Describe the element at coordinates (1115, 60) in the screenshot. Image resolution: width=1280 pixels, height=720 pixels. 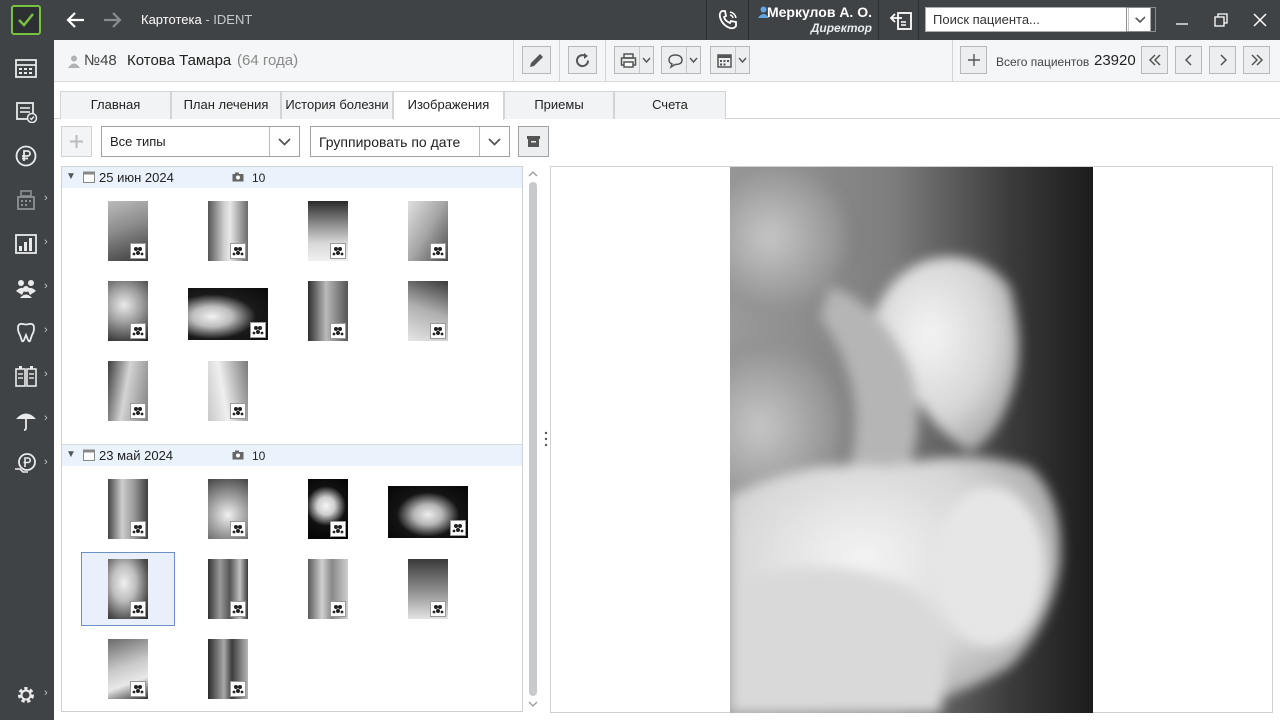
I see `total-patients-count: 23920` at that location.